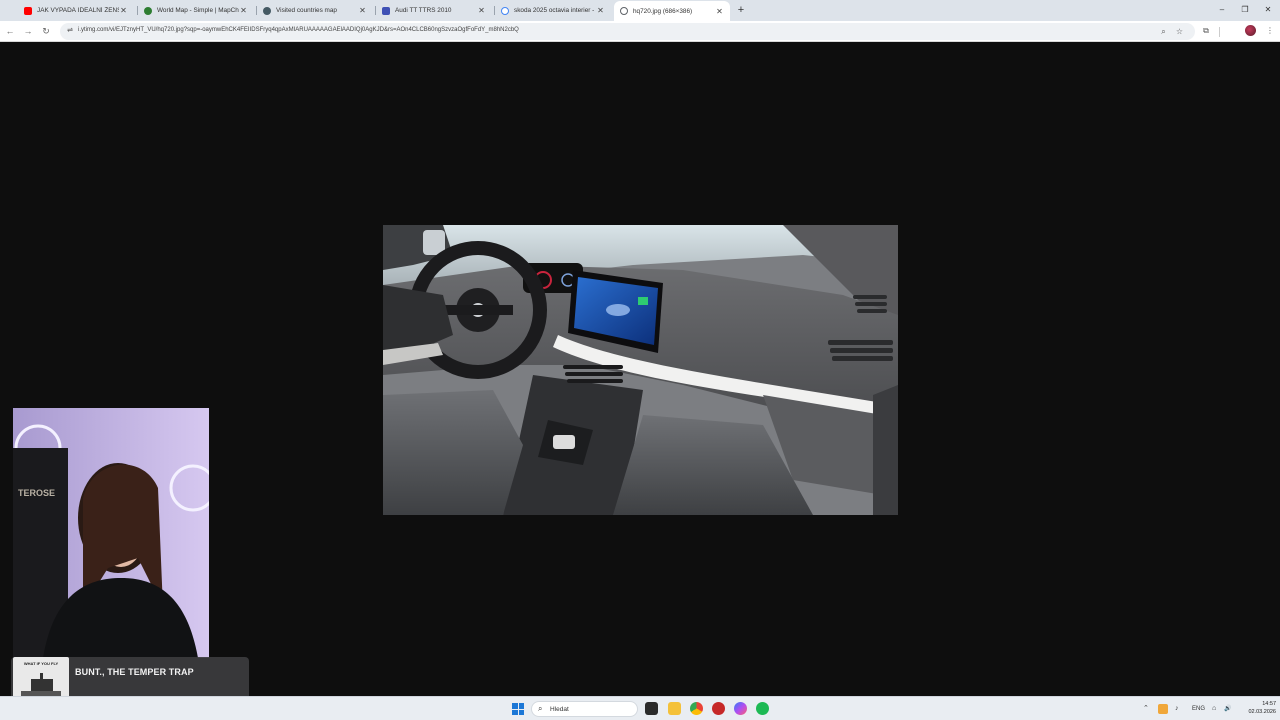  Describe the element at coordinates (718, 708) in the screenshot. I see `app-red-icon` at that location.